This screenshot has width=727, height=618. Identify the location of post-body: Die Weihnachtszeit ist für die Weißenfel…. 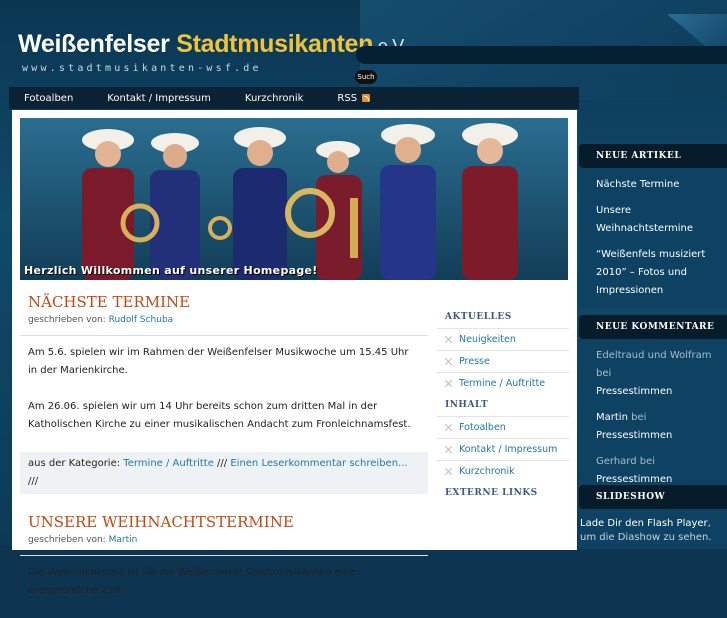
(224, 578).